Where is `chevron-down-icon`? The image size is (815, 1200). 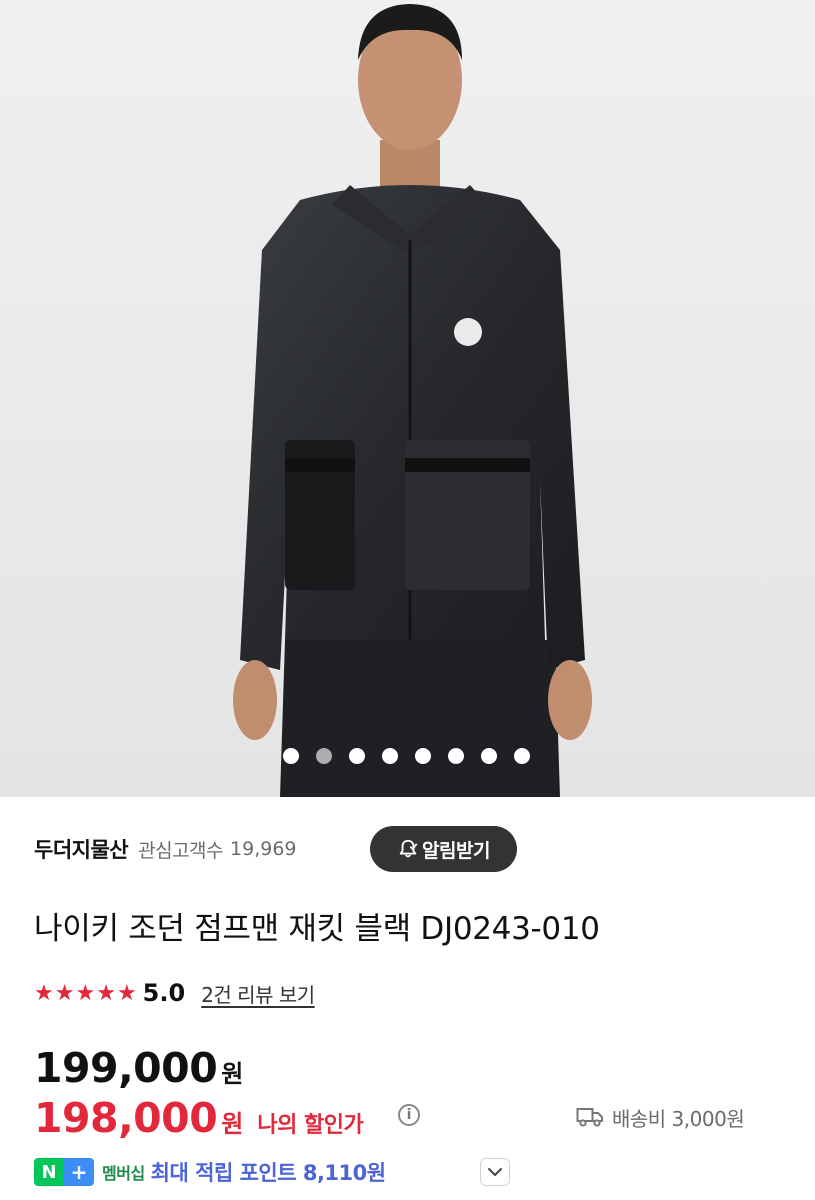 chevron-down-icon is located at coordinates (495, 1172).